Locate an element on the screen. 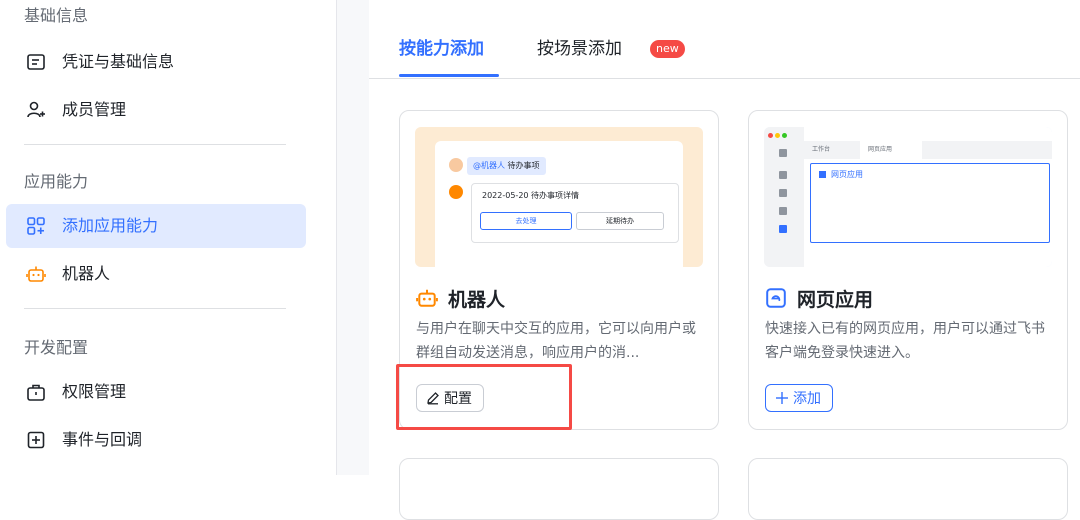  sidebar-item-label: 成员管理 is located at coordinates (94, 109).